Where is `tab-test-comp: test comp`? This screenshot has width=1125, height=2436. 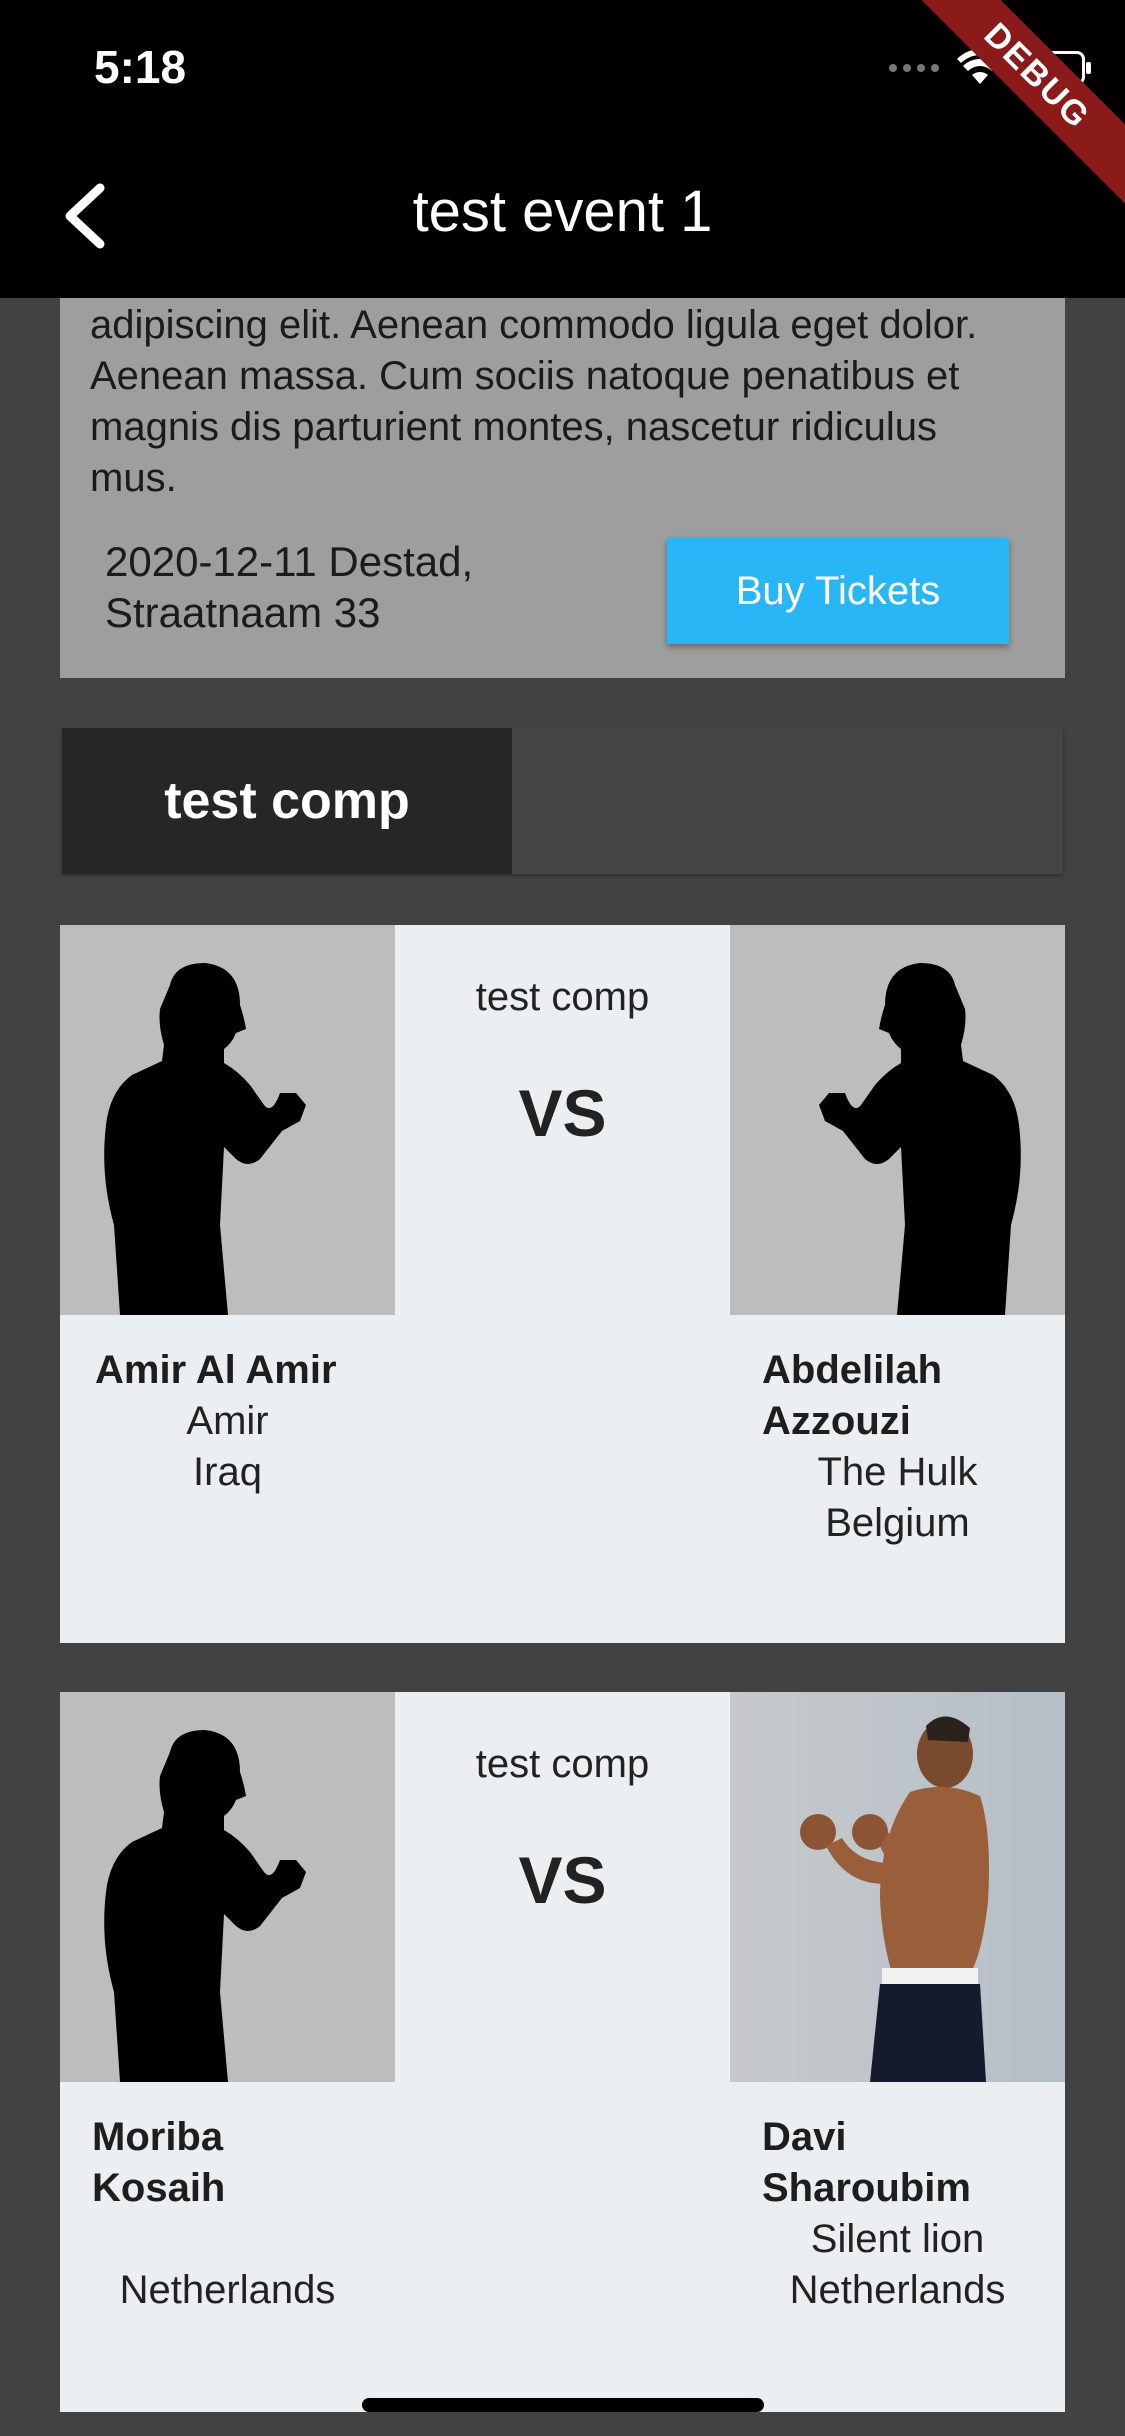
tab-test-comp: test comp is located at coordinates (287, 801).